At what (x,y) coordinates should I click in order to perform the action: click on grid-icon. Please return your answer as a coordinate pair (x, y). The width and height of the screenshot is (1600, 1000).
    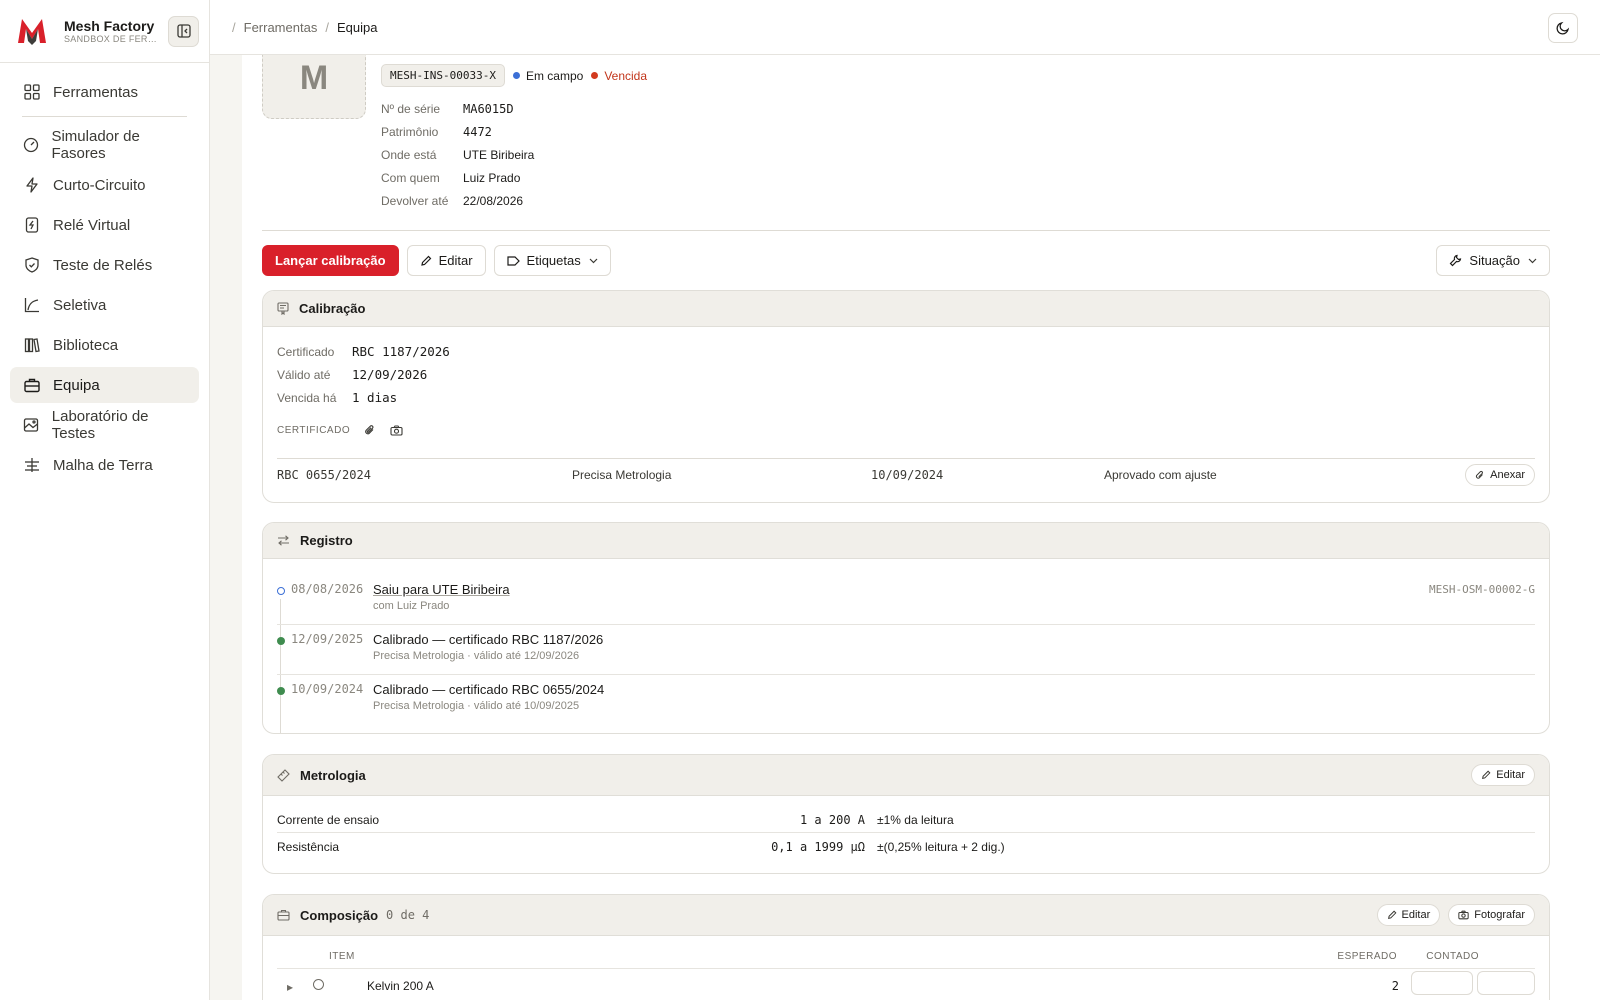
    Looking at the image, I should click on (32, 92).